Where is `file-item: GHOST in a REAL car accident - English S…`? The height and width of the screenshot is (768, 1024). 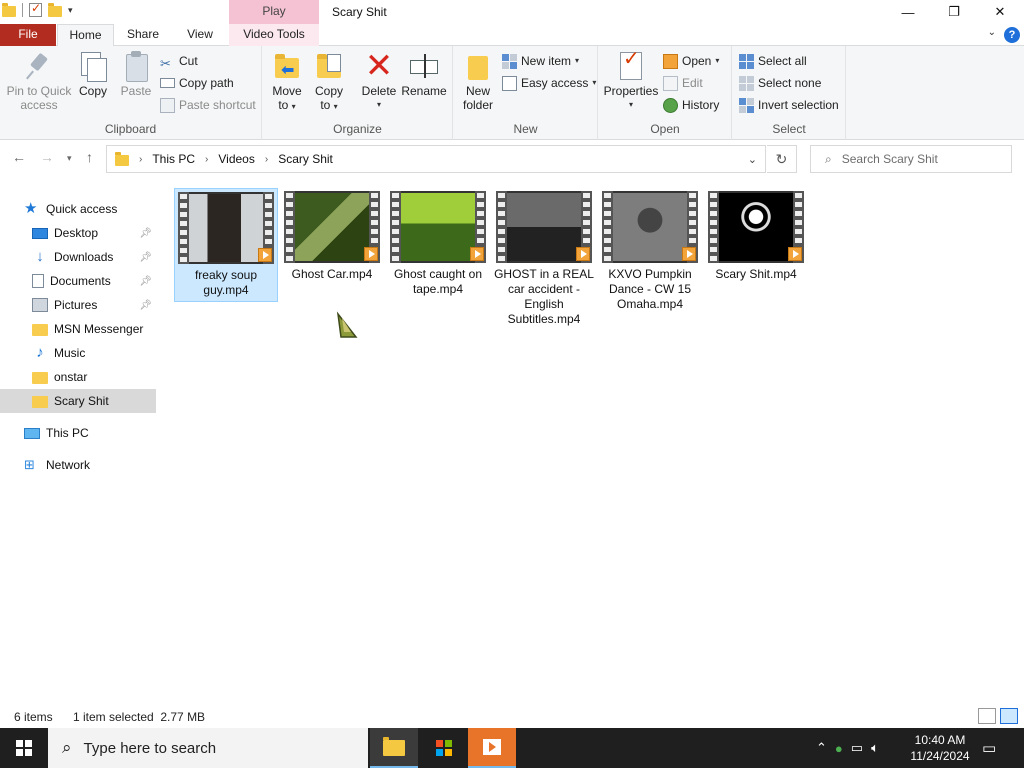 file-item: GHOST in a REAL car accident - English S… is located at coordinates (544, 259).